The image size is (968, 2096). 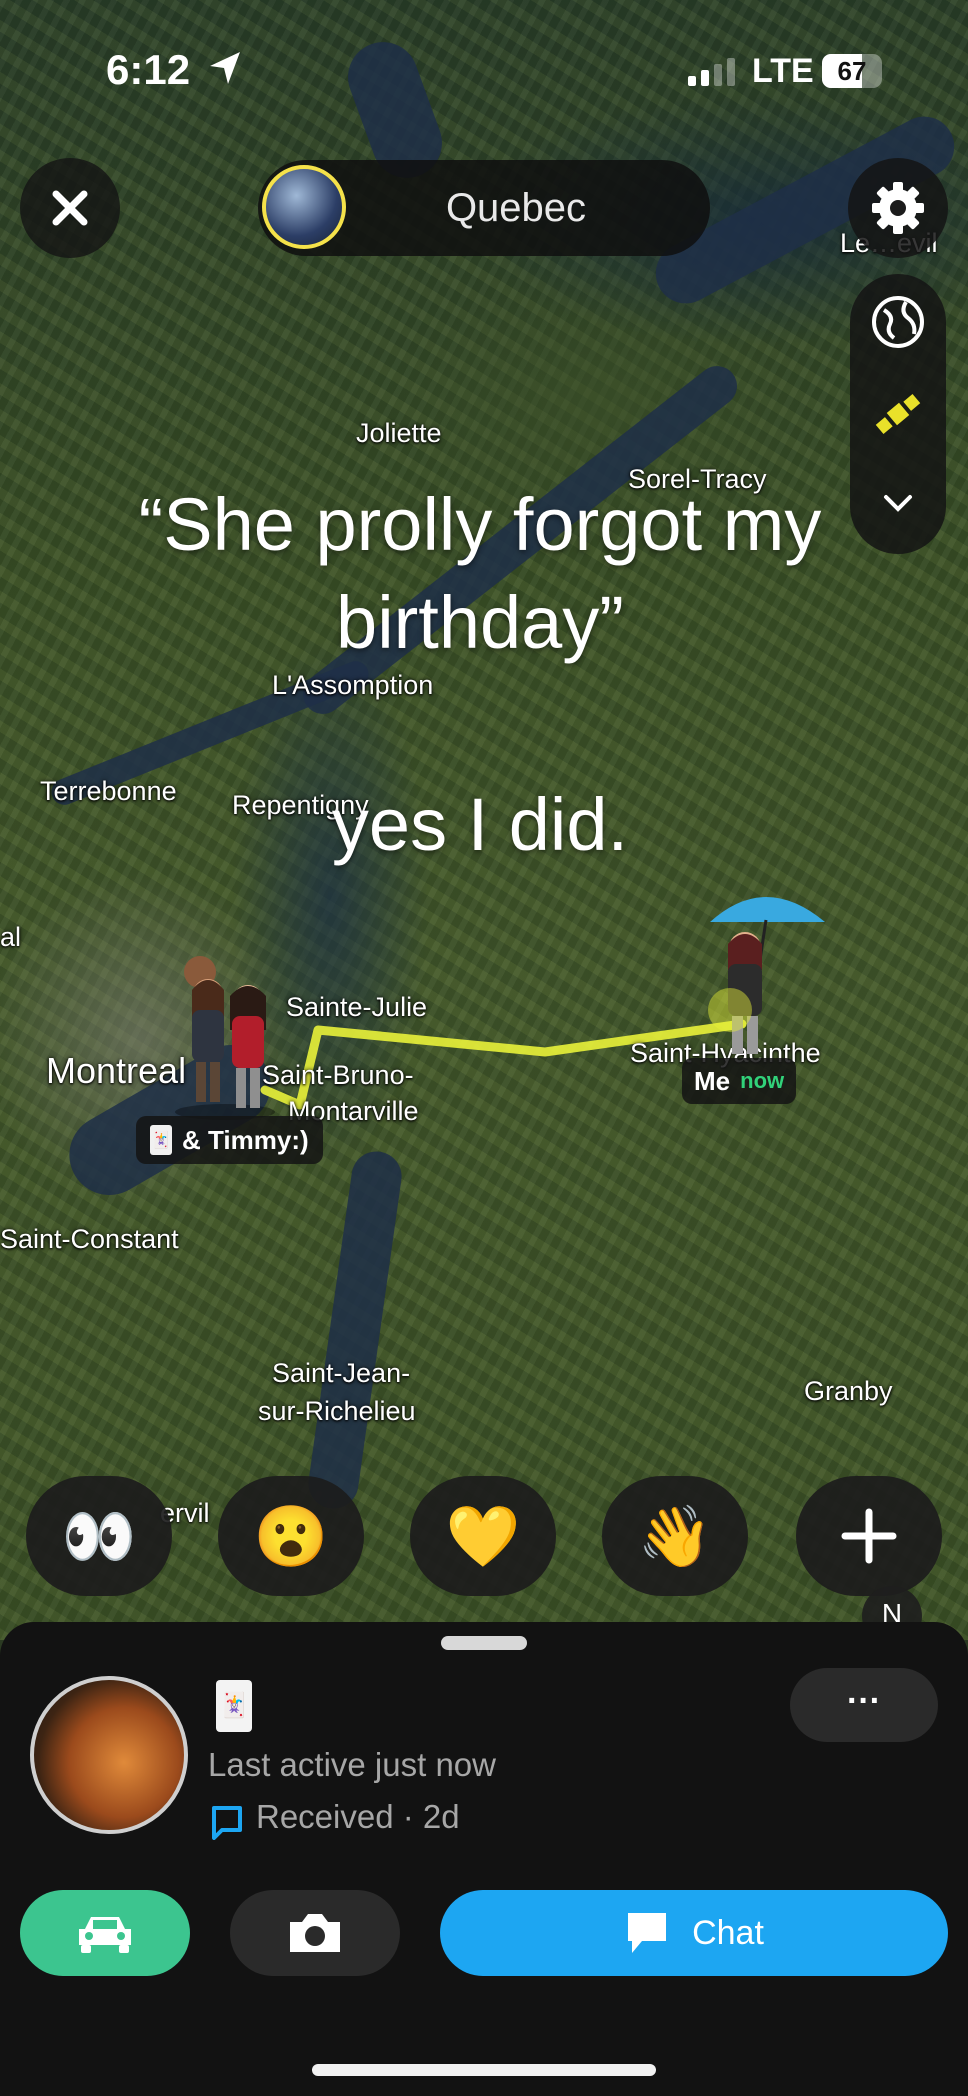 I want to click on globe-icon, so click(x=898, y=322).